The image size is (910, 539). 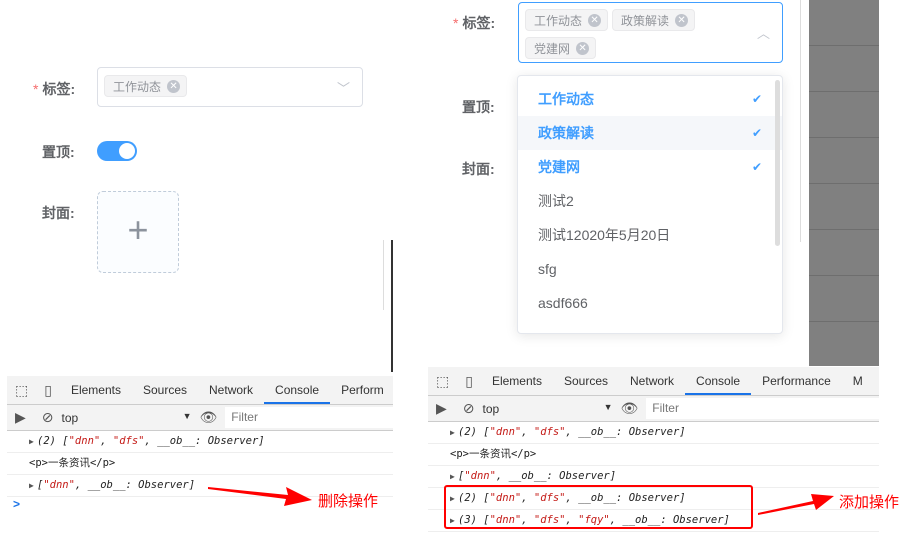 What do you see at coordinates (650, 167) in the screenshot?
I see `option: 党建网 ✔` at bounding box center [650, 167].